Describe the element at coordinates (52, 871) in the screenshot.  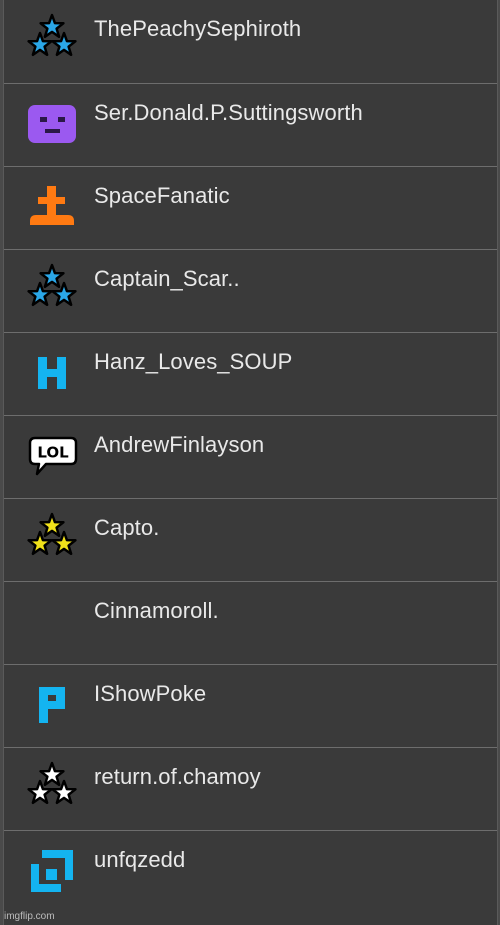
I see `blue-square-logo-icon` at that location.